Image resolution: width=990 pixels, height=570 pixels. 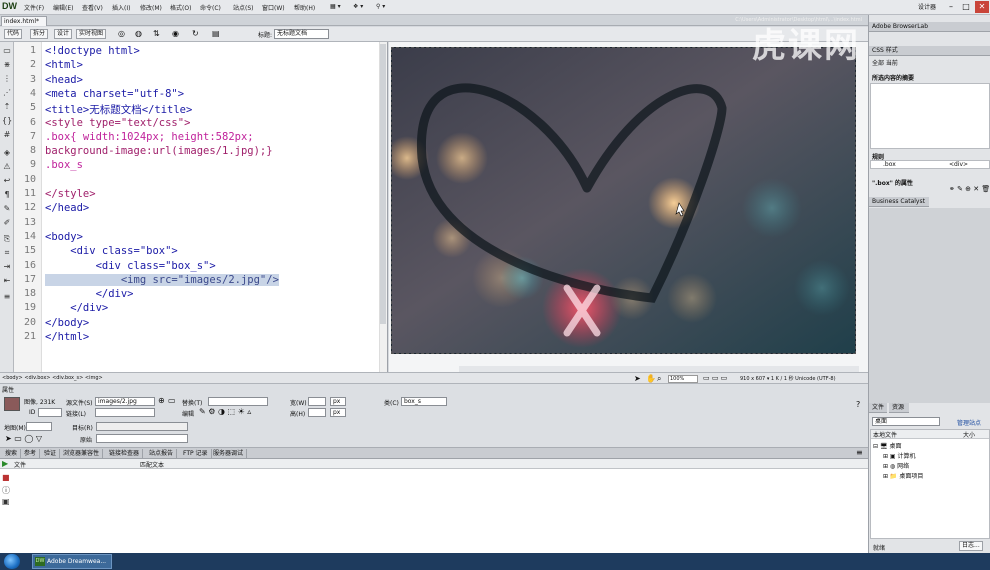 What do you see at coordinates (338, 401) in the screenshot?
I see `width-unit: px` at bounding box center [338, 401].